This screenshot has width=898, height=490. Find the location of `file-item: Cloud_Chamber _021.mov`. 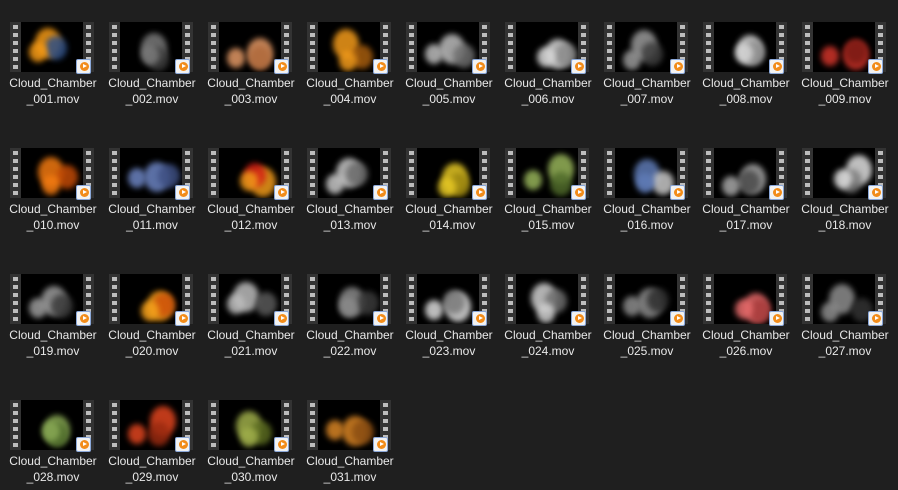

file-item: Cloud_Chamber _021.mov is located at coordinates (247, 305).